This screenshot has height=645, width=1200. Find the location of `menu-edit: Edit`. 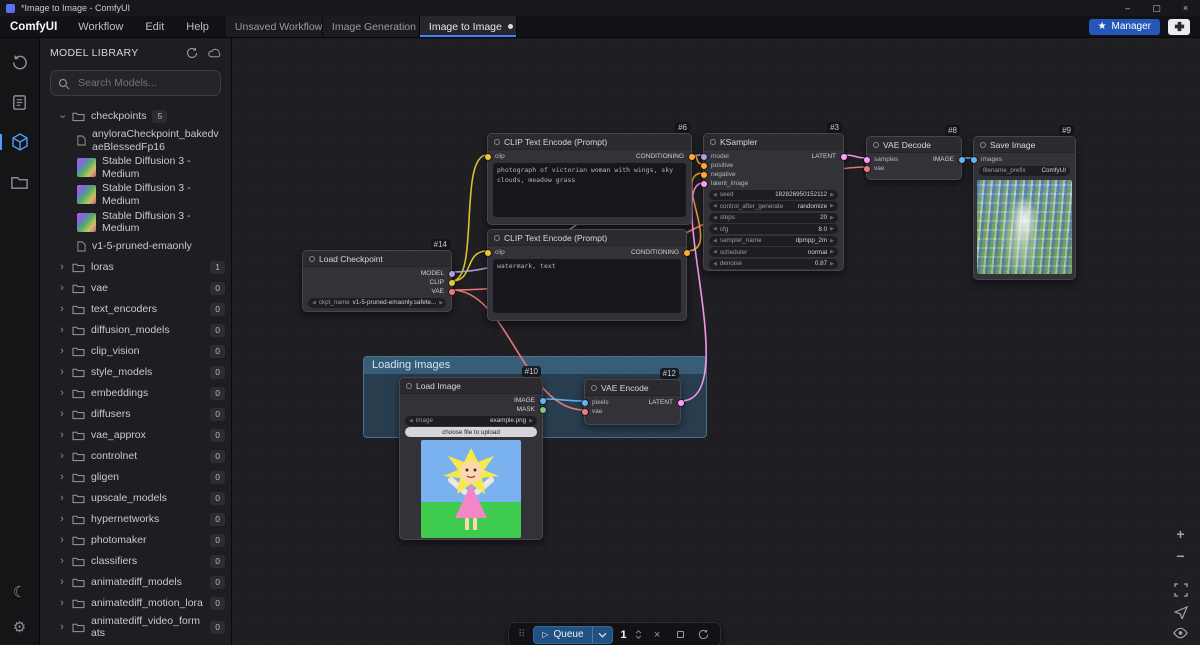

menu-edit: Edit is located at coordinates (154, 26).